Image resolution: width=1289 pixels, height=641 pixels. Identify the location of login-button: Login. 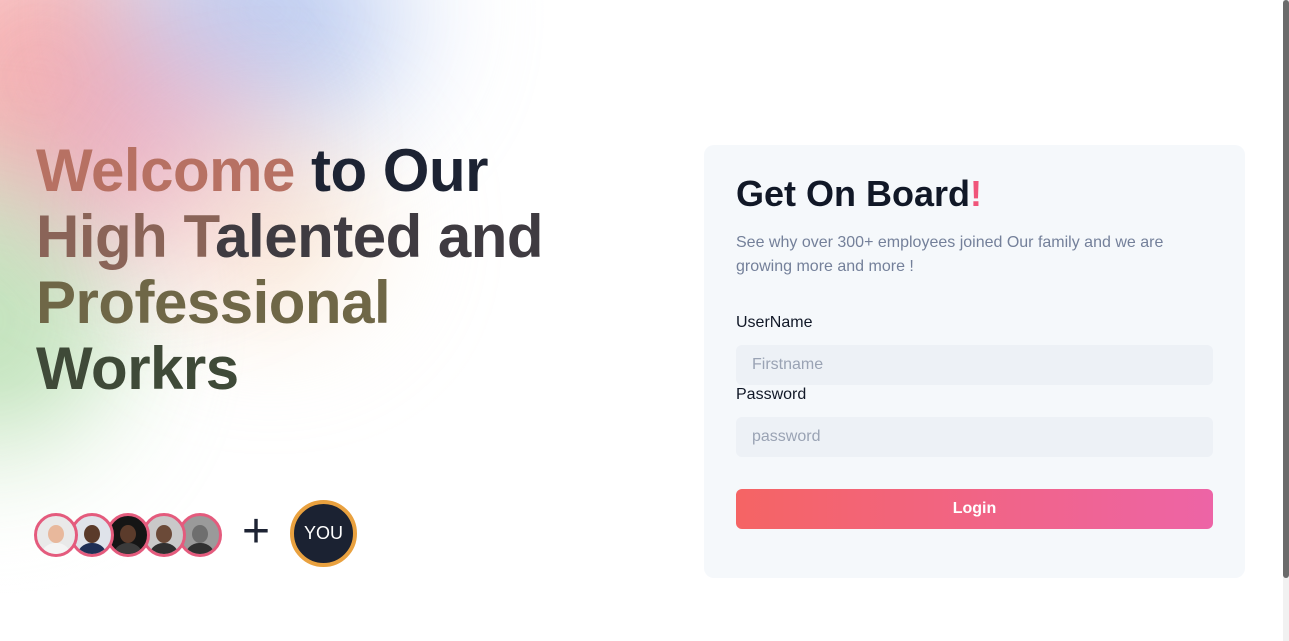
(974, 509).